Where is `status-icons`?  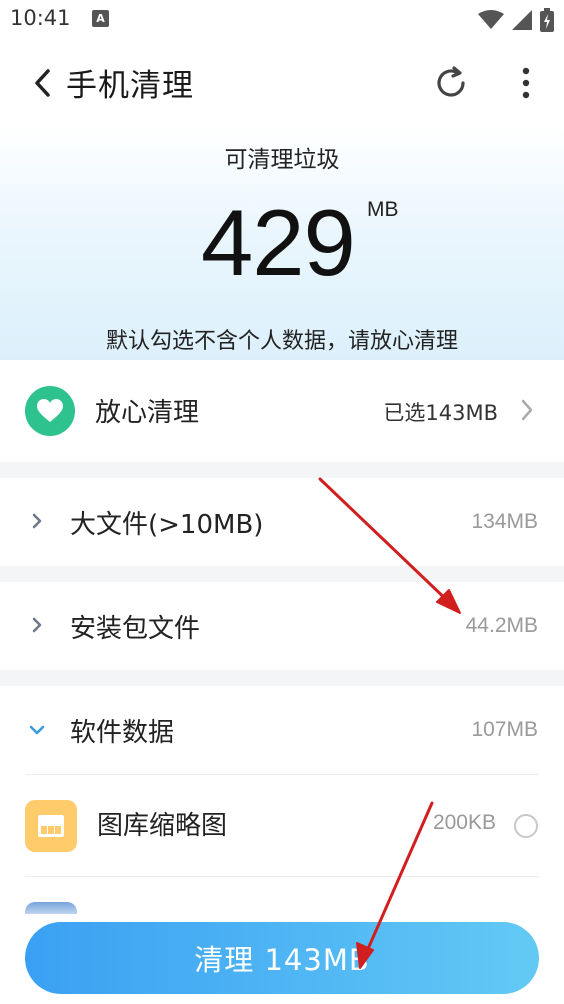 status-icons is located at coordinates (516, 20).